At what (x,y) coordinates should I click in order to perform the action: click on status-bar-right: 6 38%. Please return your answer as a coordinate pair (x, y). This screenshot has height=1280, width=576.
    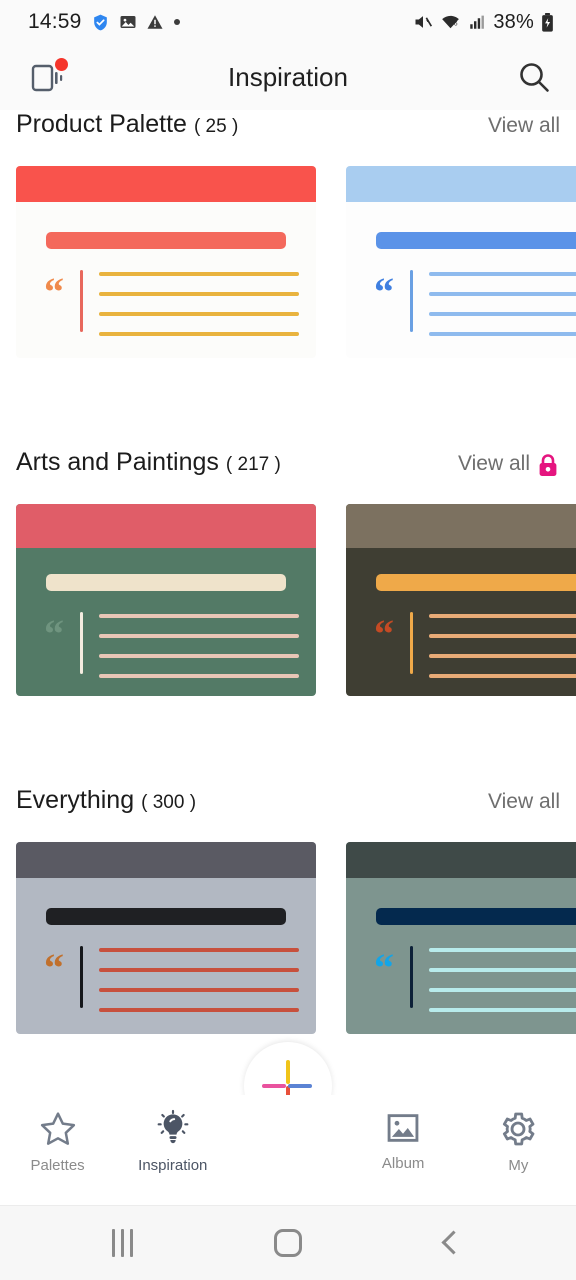
    Looking at the image, I should click on (483, 22).